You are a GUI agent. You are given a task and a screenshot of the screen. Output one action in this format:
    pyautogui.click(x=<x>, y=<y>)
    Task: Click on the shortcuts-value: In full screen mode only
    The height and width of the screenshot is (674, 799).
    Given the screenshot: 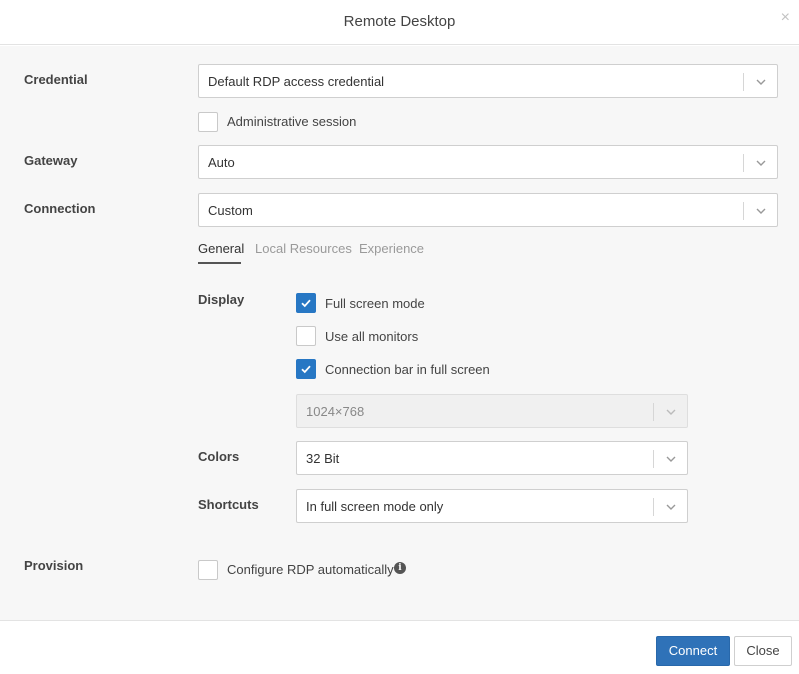 What is the action you would take?
    pyautogui.click(x=375, y=506)
    